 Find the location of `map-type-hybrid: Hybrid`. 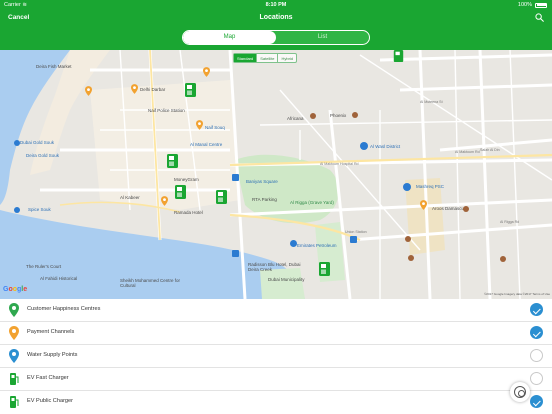

map-type-hybrid: Hybrid is located at coordinates (287, 58).